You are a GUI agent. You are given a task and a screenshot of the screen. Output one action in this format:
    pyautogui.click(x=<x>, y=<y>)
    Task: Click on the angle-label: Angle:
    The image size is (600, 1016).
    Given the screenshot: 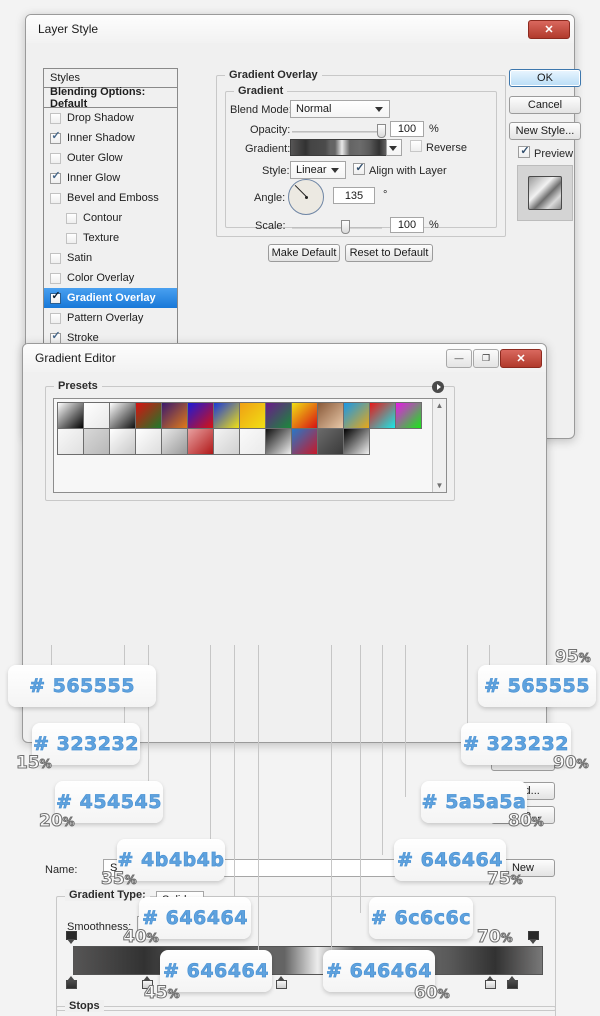 What is the action you would take?
    pyautogui.click(x=270, y=198)
    